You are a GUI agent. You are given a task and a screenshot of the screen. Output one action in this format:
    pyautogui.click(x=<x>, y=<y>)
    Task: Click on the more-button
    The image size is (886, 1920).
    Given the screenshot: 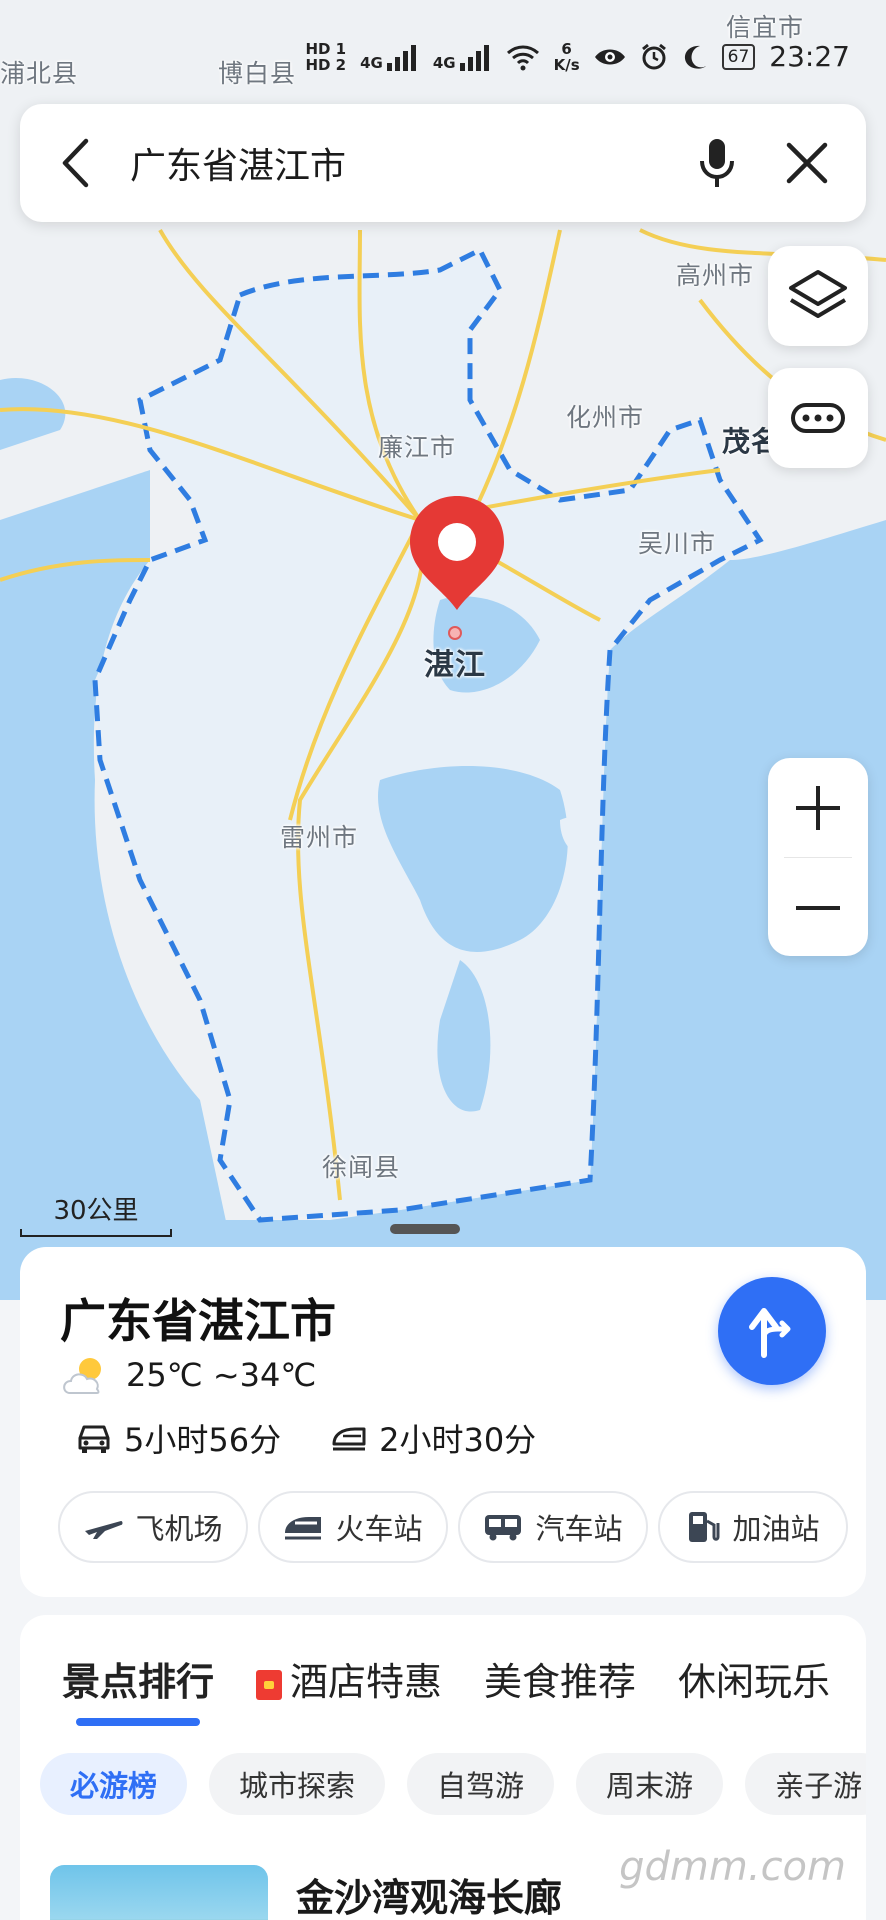 What is the action you would take?
    pyautogui.click(x=818, y=418)
    